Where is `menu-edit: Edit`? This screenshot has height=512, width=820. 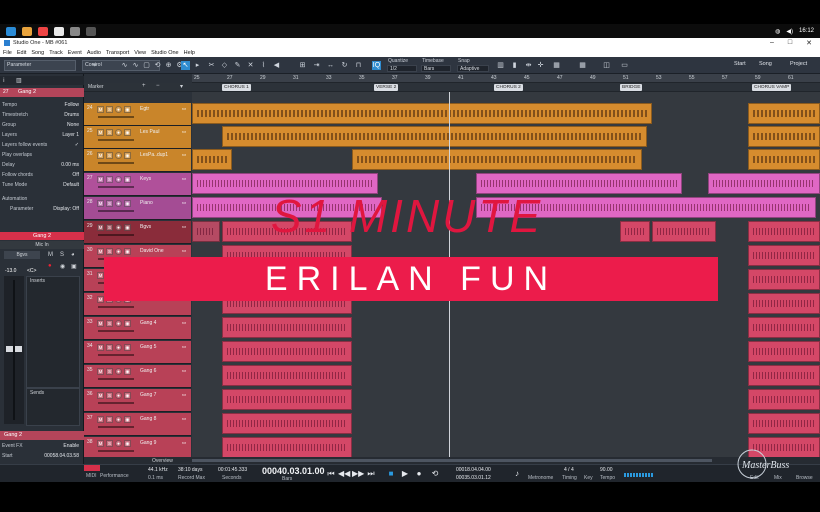
menu-edit: Edit is located at coordinates (21, 53).